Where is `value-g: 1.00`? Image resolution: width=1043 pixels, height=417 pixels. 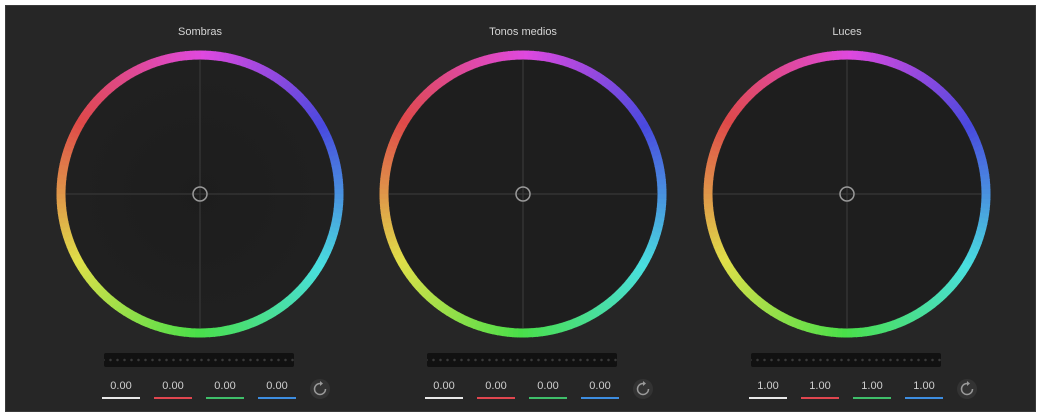 value-g: 1.00 is located at coordinates (872, 389).